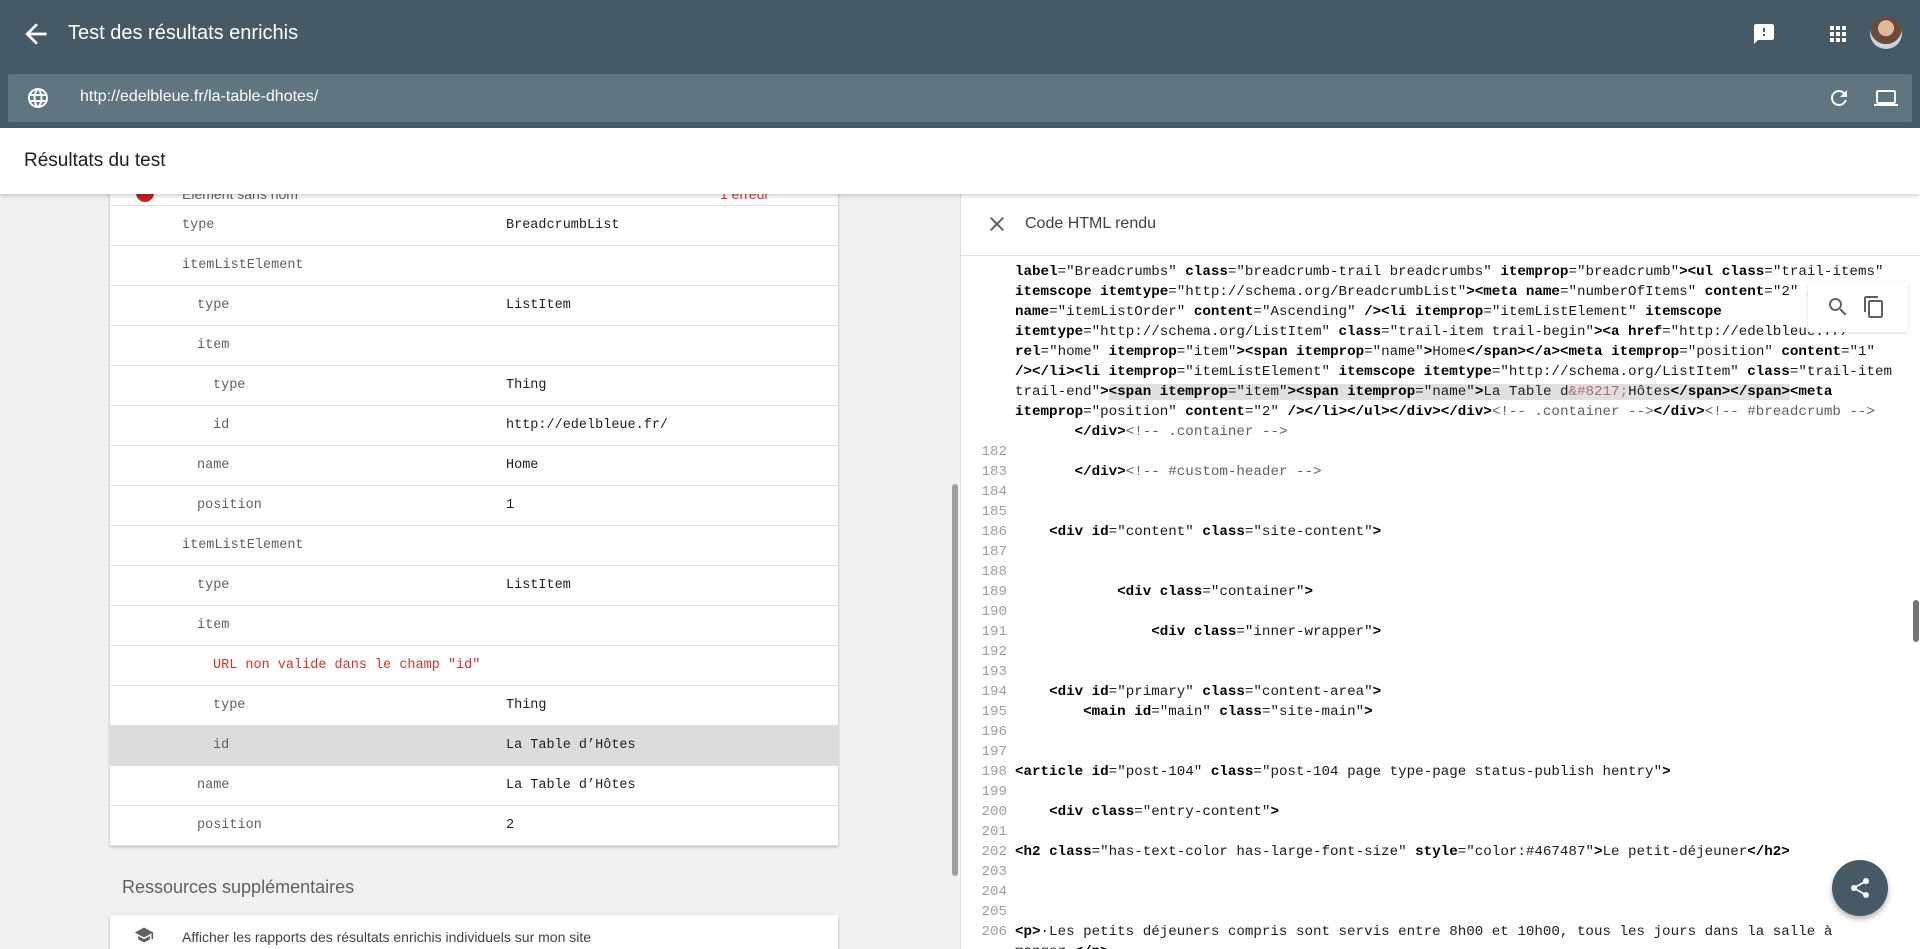  What do you see at coordinates (474, 786) in the screenshot?
I see `property-row: name La Table d’Hôtes` at bounding box center [474, 786].